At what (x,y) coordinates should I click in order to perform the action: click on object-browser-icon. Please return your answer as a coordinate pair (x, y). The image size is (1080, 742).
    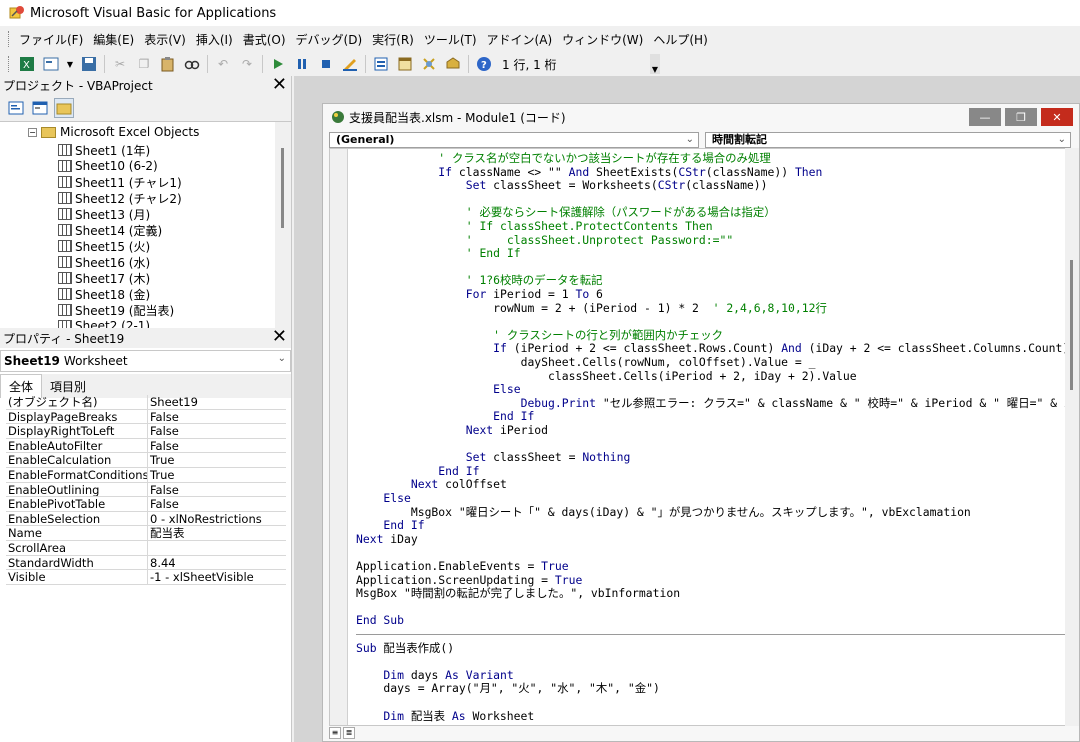
    Looking at the image, I should click on (429, 64).